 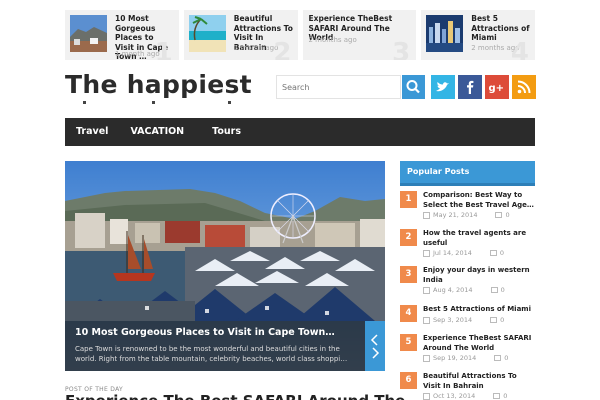 What do you see at coordinates (455, 358) in the screenshot?
I see `post-date: Sep 19, 2014` at bounding box center [455, 358].